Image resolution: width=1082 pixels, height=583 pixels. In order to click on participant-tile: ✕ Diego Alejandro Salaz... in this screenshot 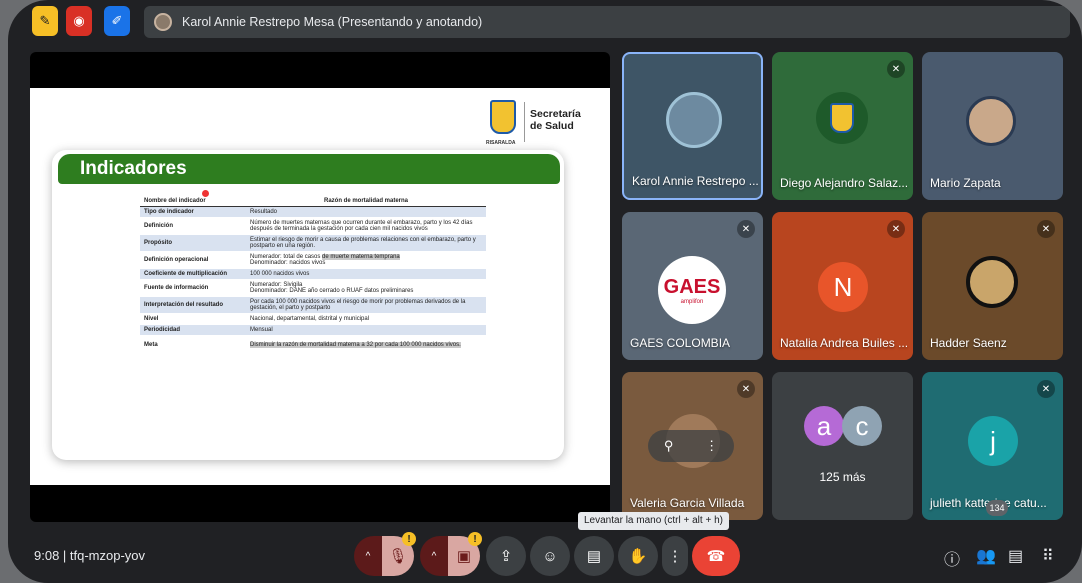, I will do `click(842, 126)`.